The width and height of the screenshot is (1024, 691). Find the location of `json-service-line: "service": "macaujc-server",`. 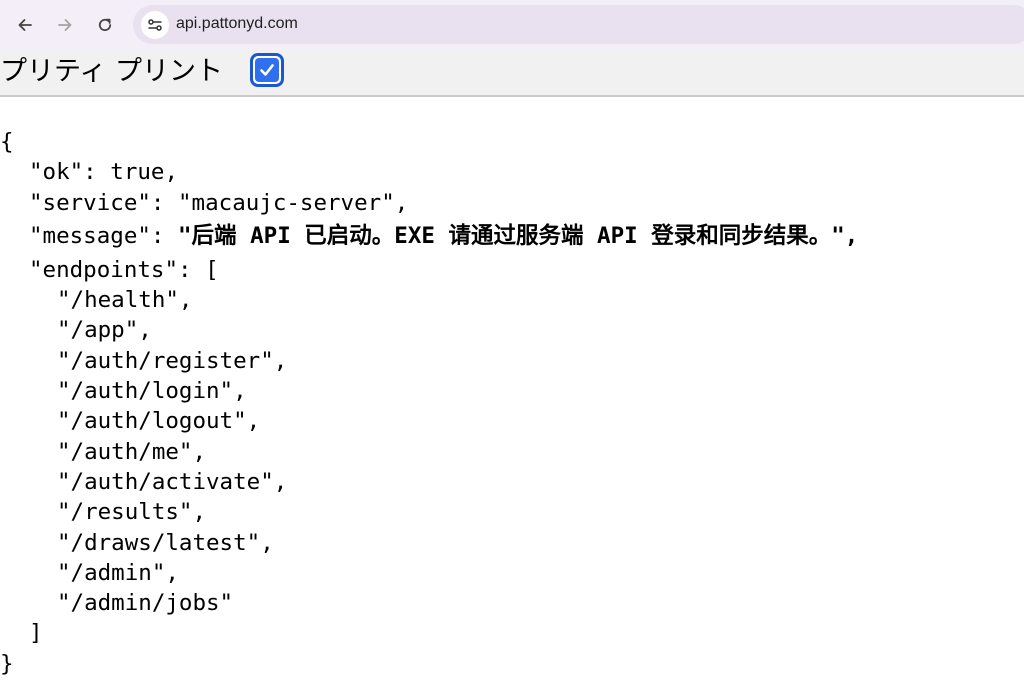

json-service-line: "service": "macaujc-server", is located at coordinates (219, 202).